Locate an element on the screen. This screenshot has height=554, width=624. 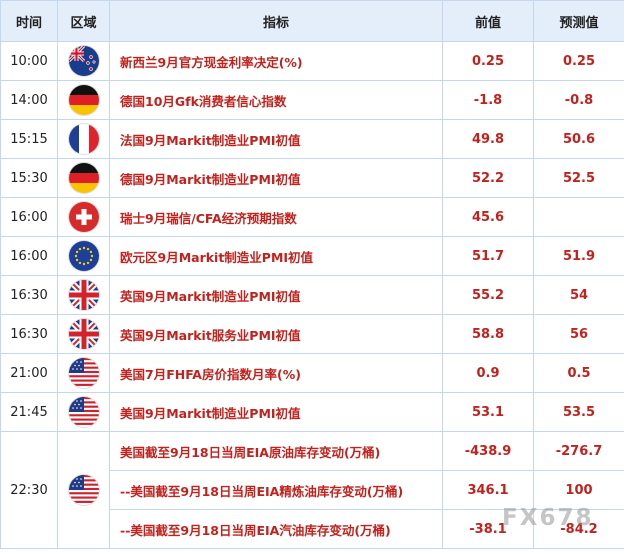
table-row: 10:00 新西兰9月官方现金利率决定(%) 0.25 0.25 is located at coordinates (312, 61).